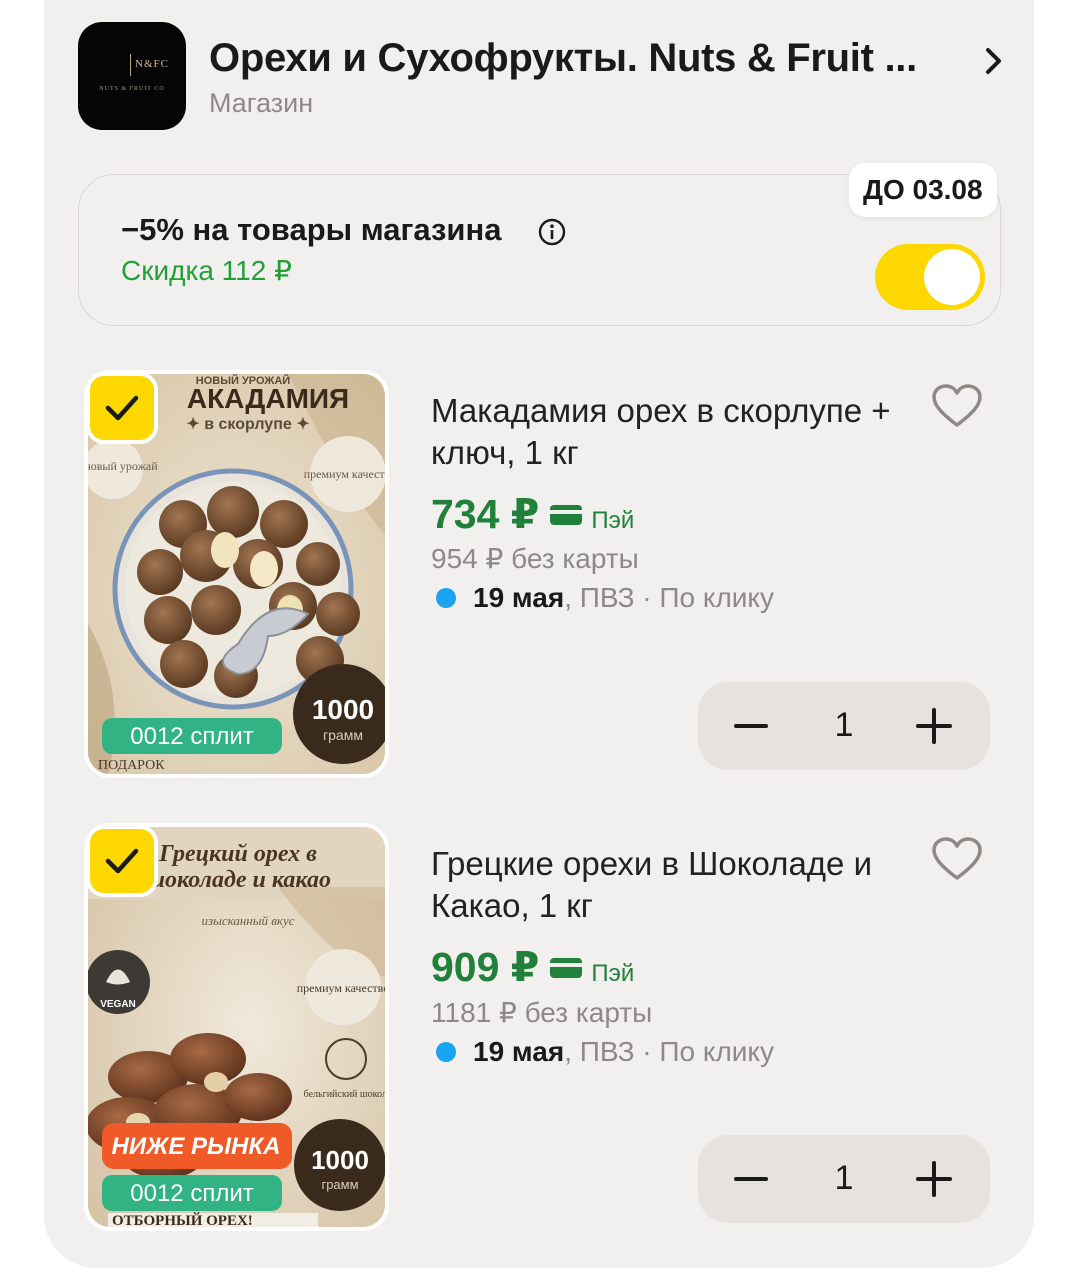  Describe the element at coordinates (344, 1094) in the screenshot. I see `svg-text: бельгийский шоколад` at that location.